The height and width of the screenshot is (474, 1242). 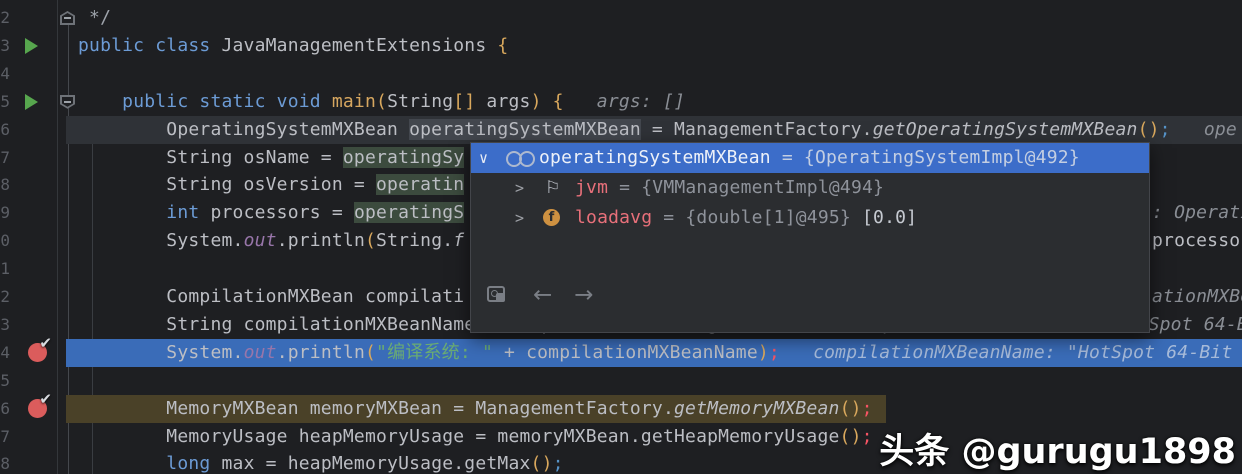 I want to click on code-line: 5, so click(x=621, y=381).